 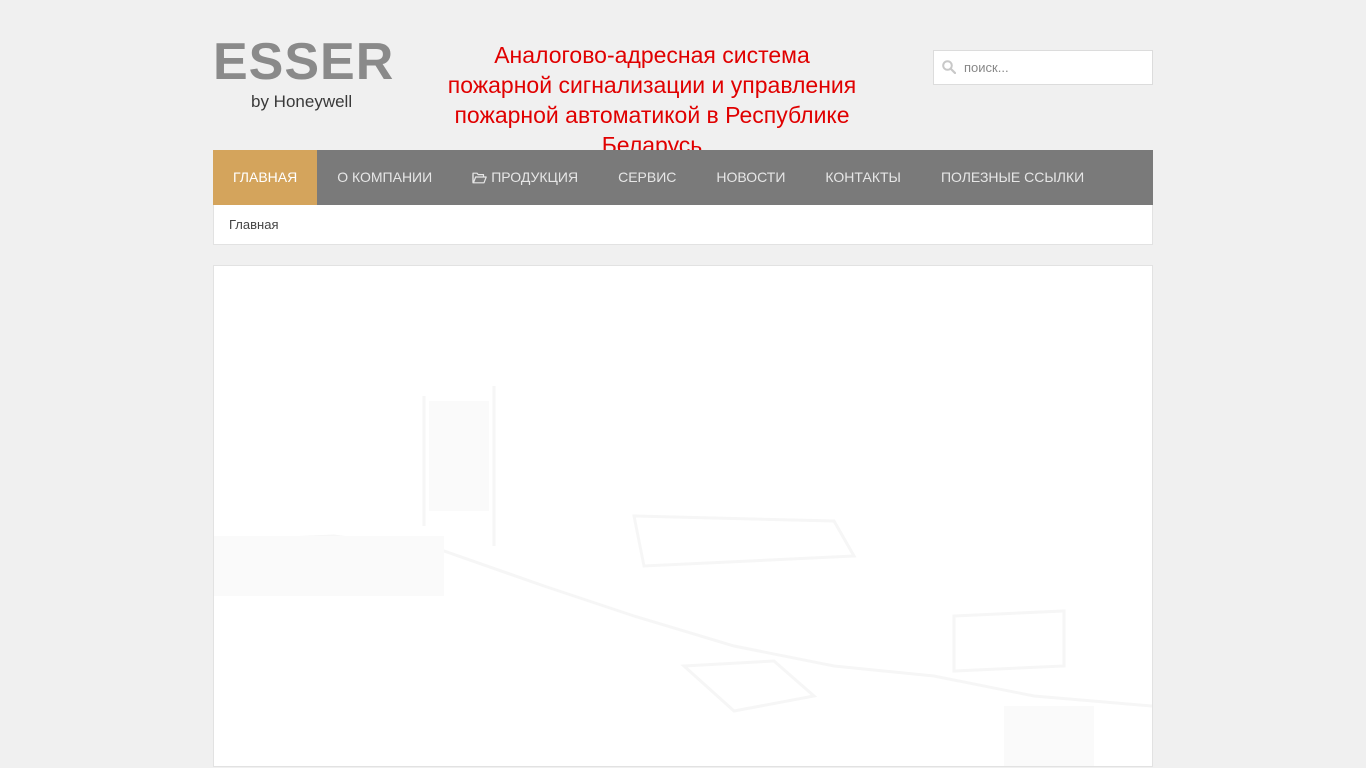 I want to click on nav-item-about: О компании, so click(x=384, y=177).